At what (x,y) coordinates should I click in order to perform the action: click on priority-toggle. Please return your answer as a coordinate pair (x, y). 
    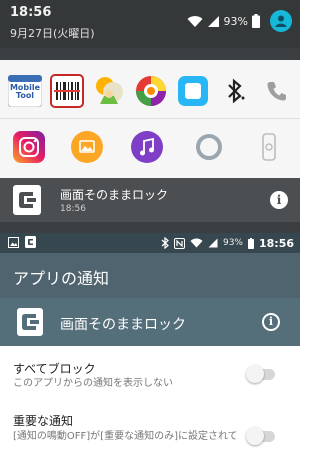
    Looking at the image, I should click on (260, 436).